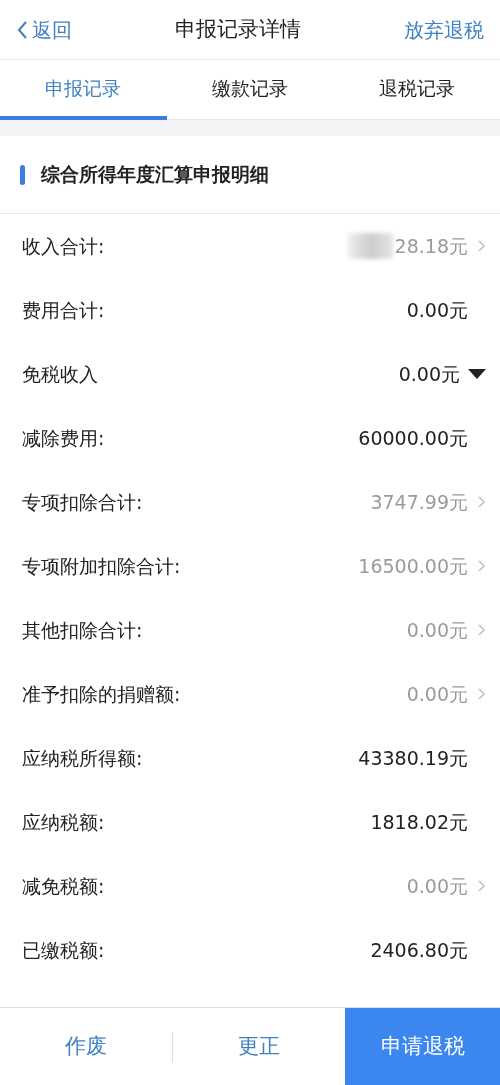 The width and height of the screenshot is (500, 1085). I want to click on tab: 退税记录, so click(416, 90).